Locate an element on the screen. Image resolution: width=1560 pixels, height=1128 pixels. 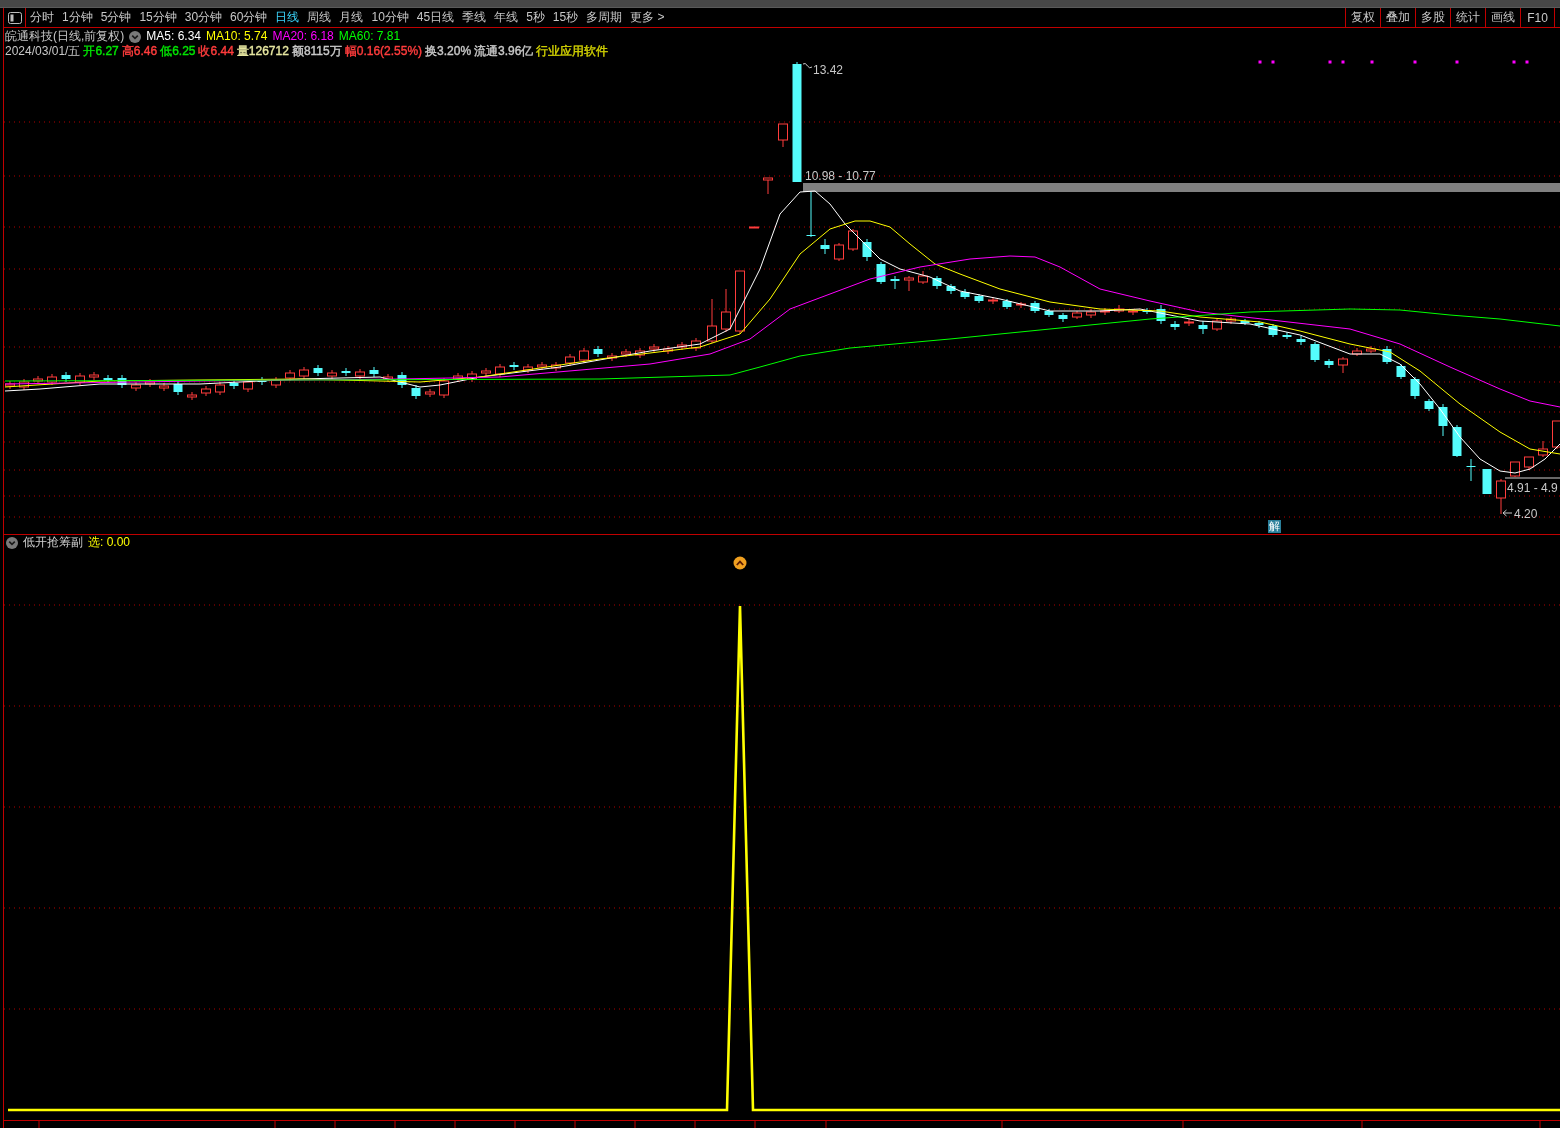
ma-legend: MA20: 6.18 is located at coordinates (303, 36).